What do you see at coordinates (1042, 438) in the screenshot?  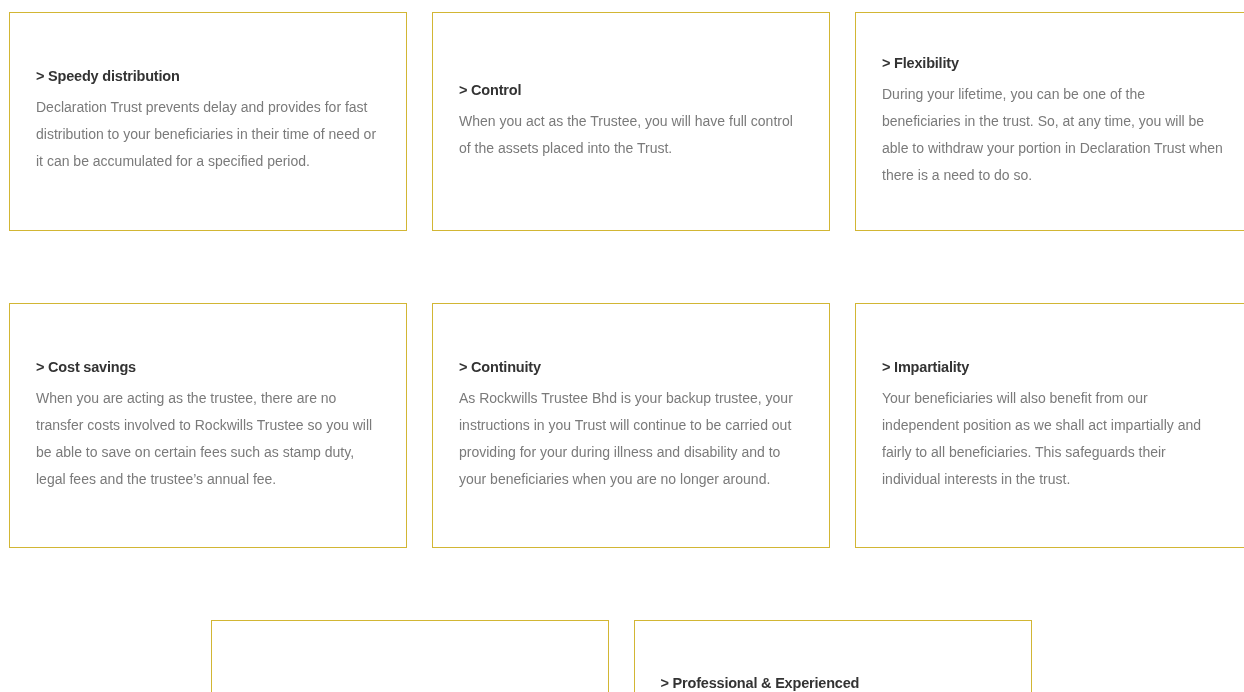 I see `card-description: Your beneficiaries will also benefit from our independent position as we shall act impartially and fairly to all beneficiaries. This safeguards their individual interests in the trust.` at bounding box center [1042, 438].